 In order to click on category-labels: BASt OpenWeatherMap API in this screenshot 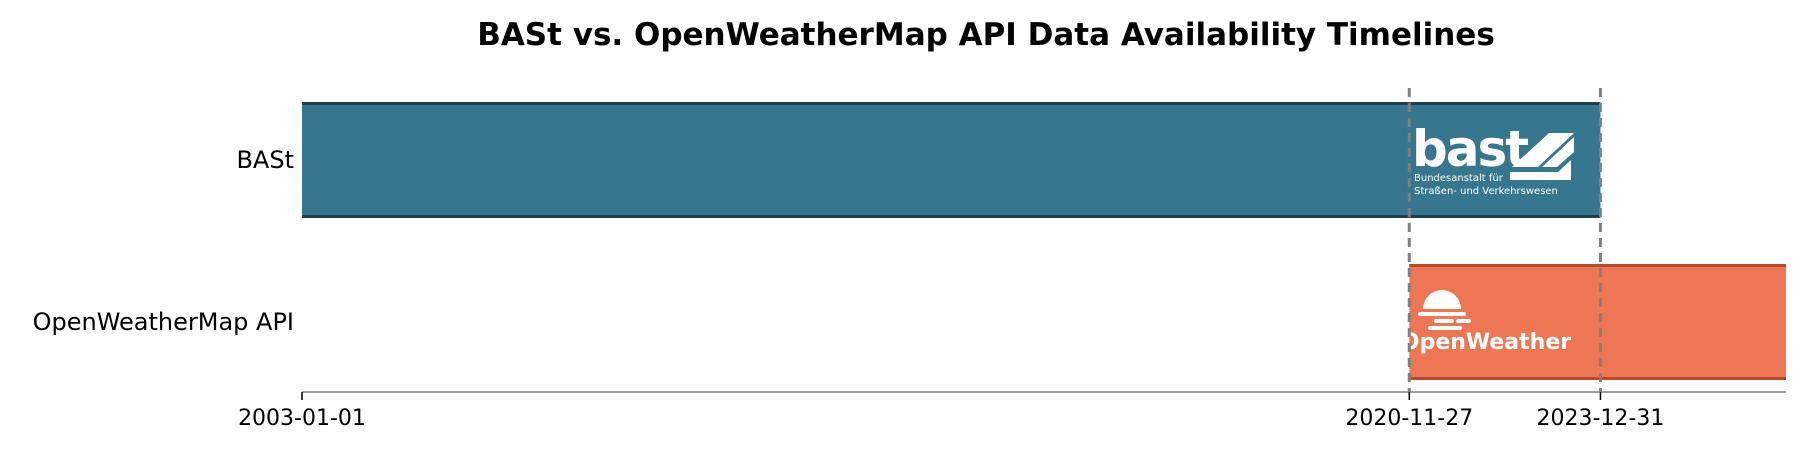, I will do `click(163, 241)`.